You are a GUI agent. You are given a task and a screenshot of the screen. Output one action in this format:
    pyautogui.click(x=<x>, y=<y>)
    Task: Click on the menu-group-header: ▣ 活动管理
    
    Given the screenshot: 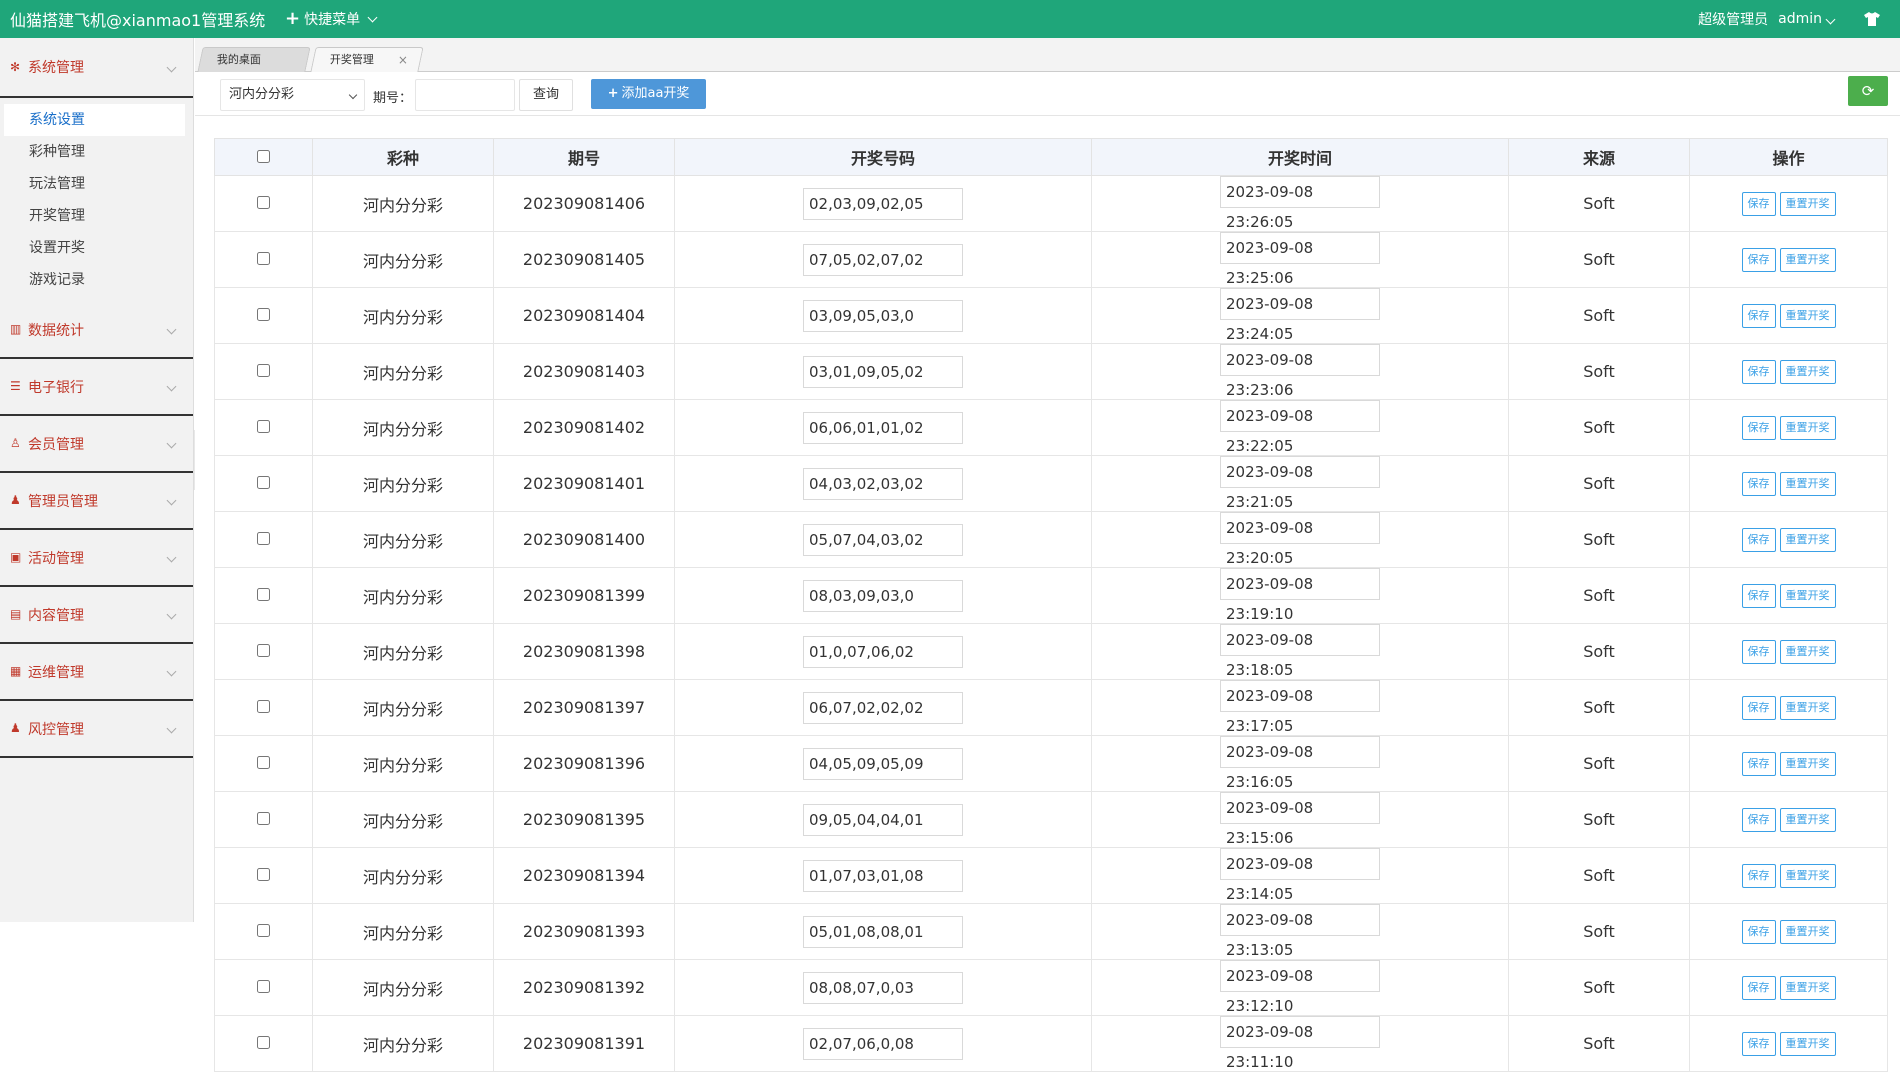 What is the action you would take?
    pyautogui.click(x=96, y=558)
    